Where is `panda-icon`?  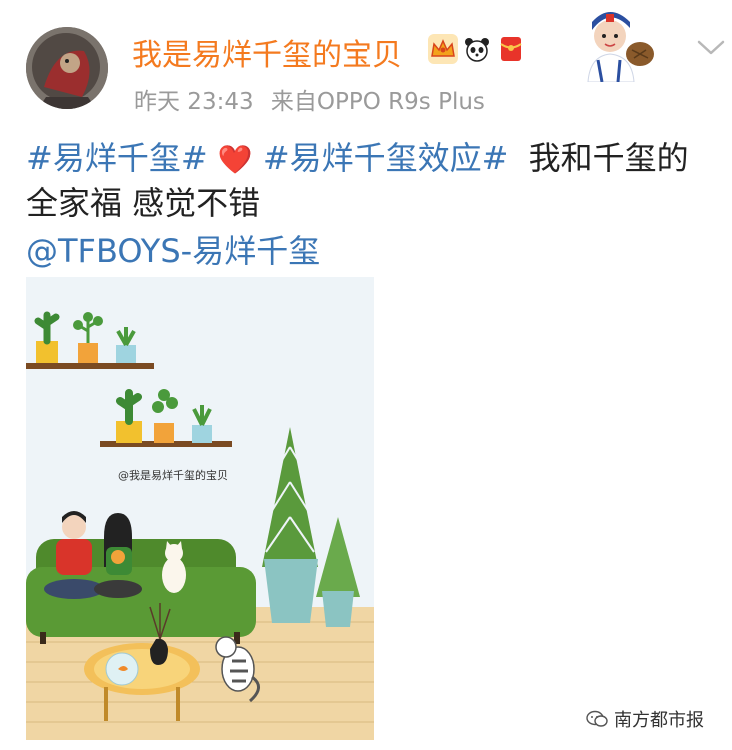 panda-icon is located at coordinates (477, 49).